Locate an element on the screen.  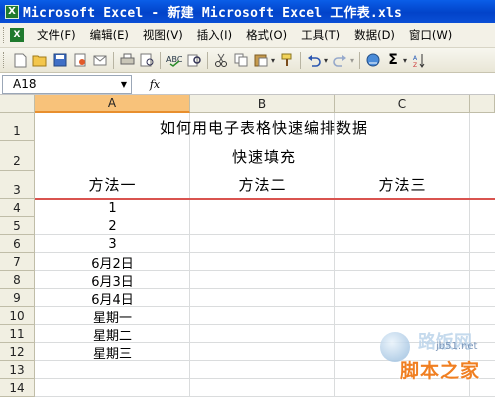
toolbar-grip-handle is located at coordinates (4, 60).